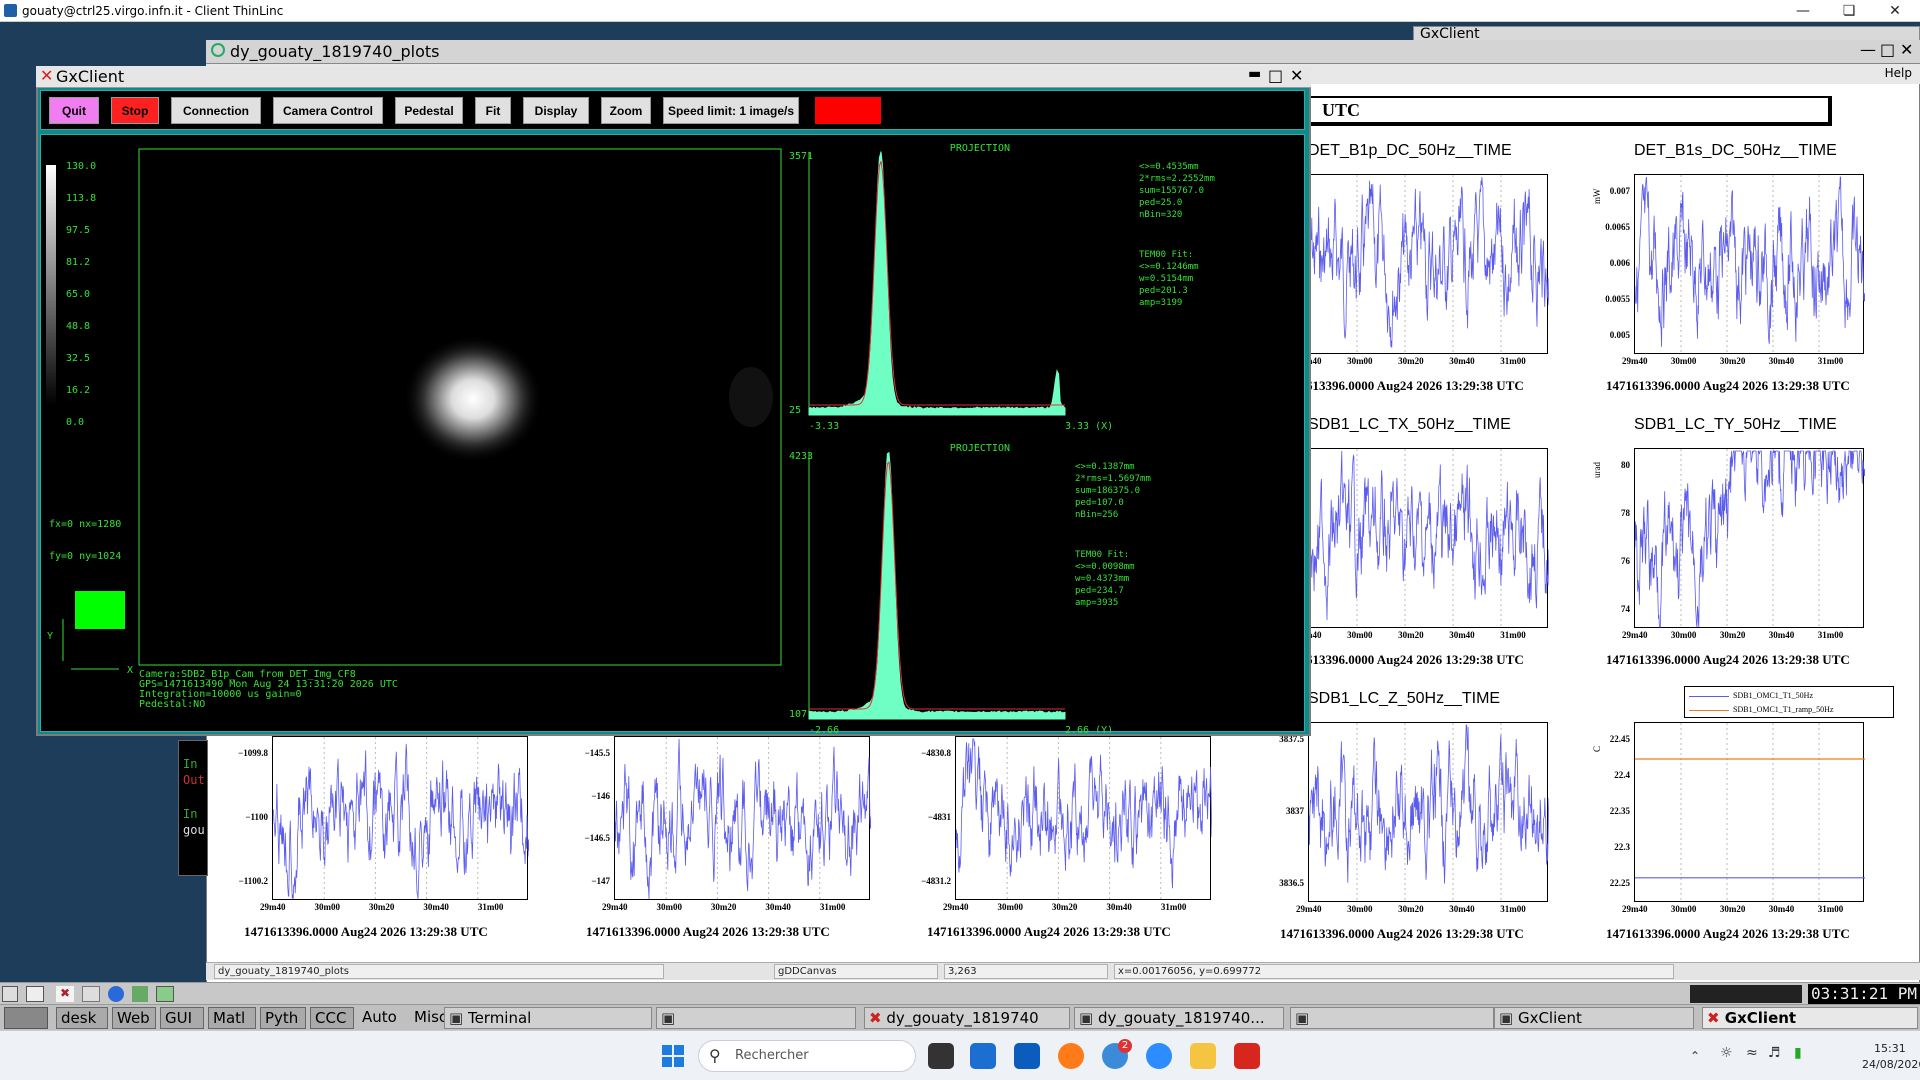  Describe the element at coordinates (1203, 1056) in the screenshot. I see `folder-icon` at that location.